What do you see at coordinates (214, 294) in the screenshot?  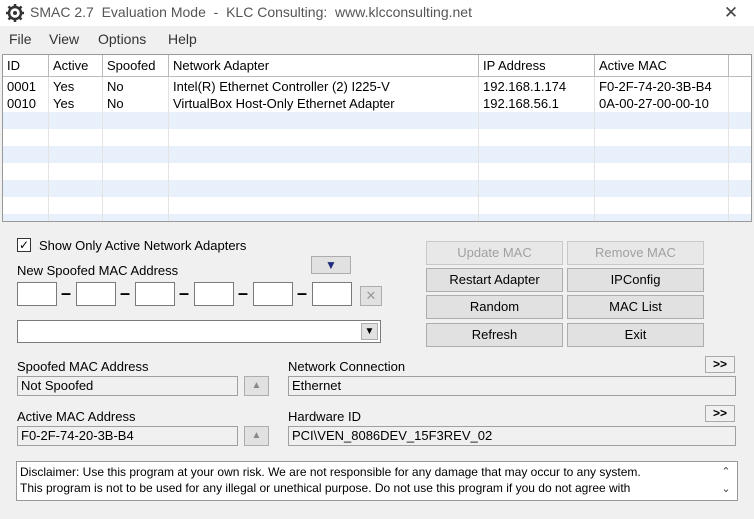 I see `mac-octet-4-input` at bounding box center [214, 294].